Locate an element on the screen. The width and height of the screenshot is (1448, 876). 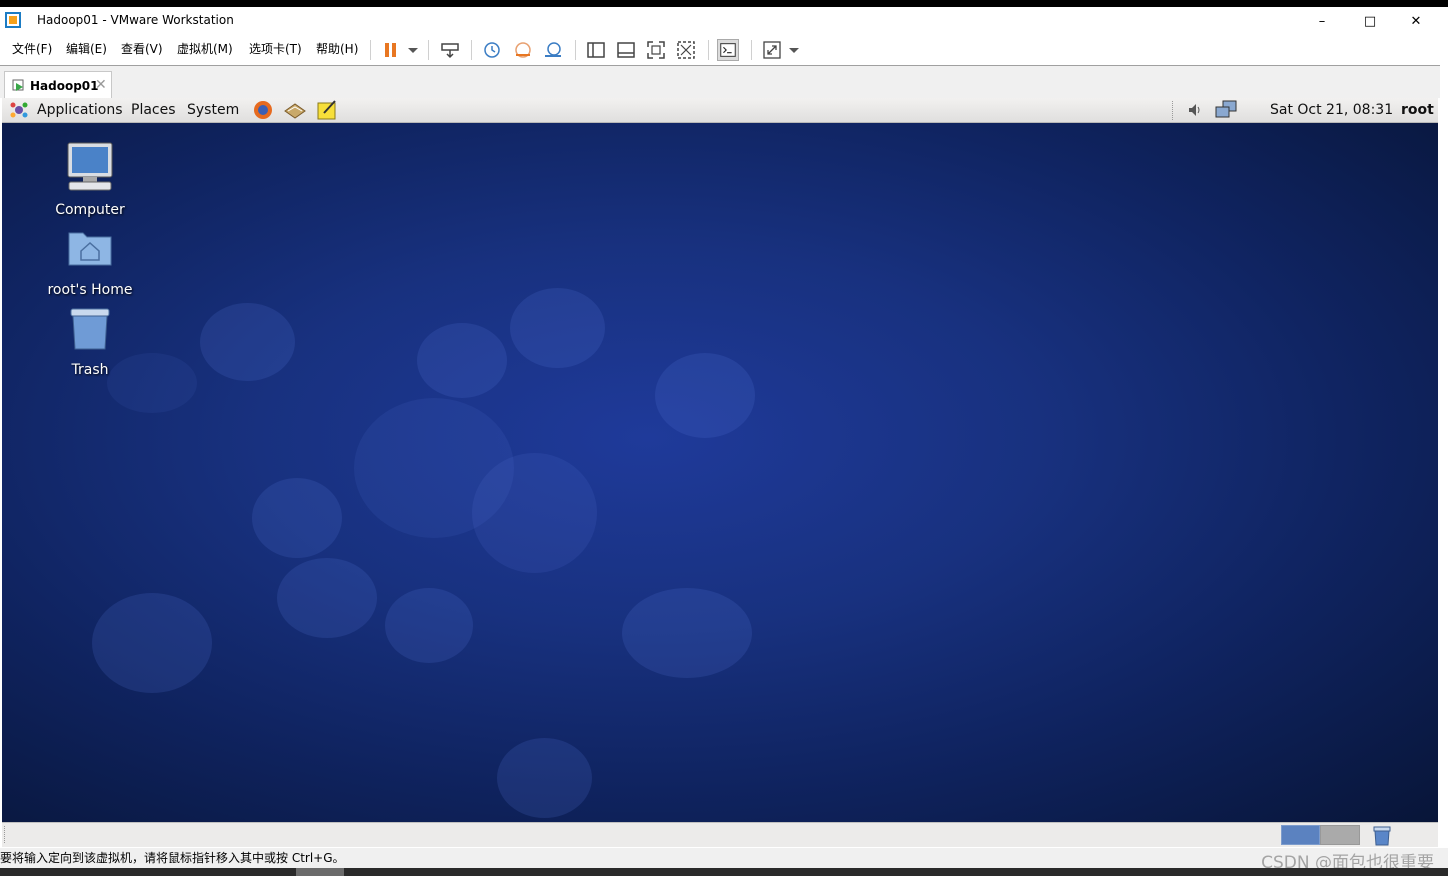
desktop-icon-trash: Trash is located at coordinates (90, 341).